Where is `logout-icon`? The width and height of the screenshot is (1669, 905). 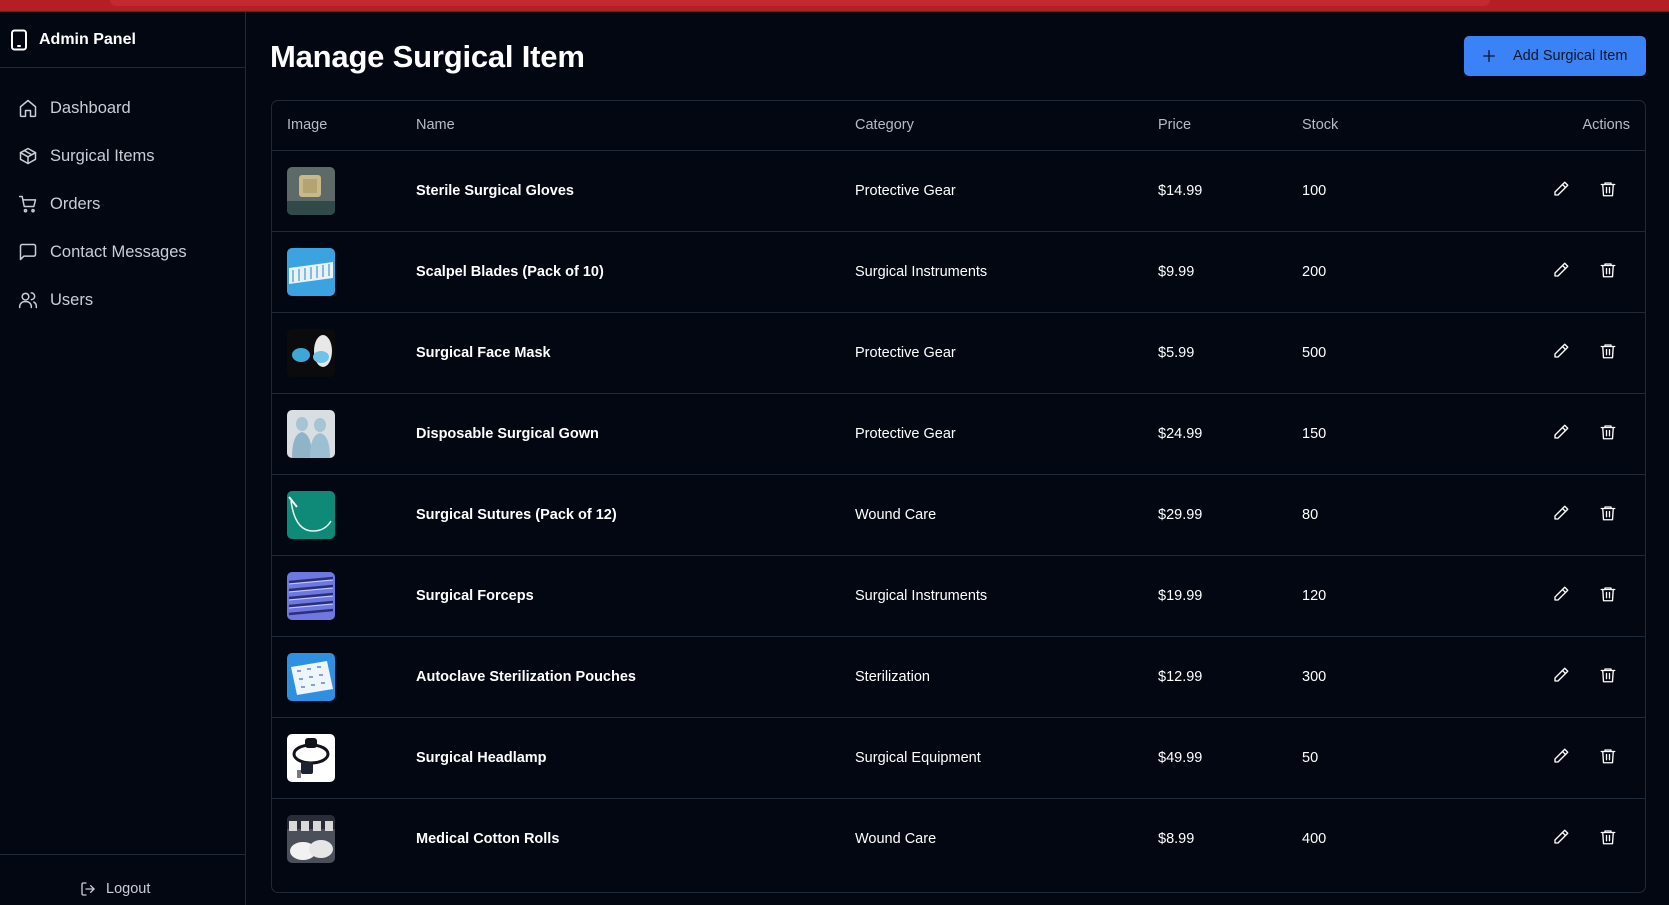
logout-icon is located at coordinates (88, 889).